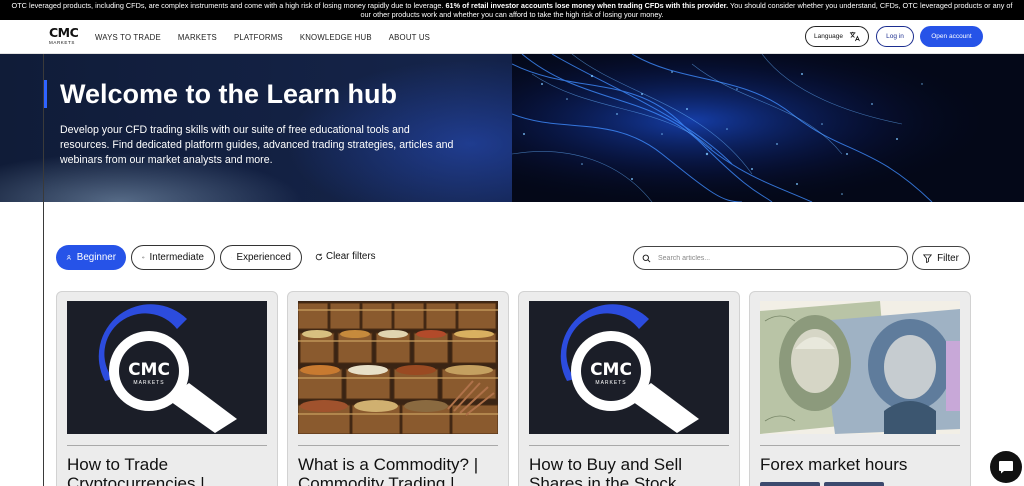 This screenshot has width=1024, height=486. I want to click on logo-subtext: MARKETS, so click(62, 42).